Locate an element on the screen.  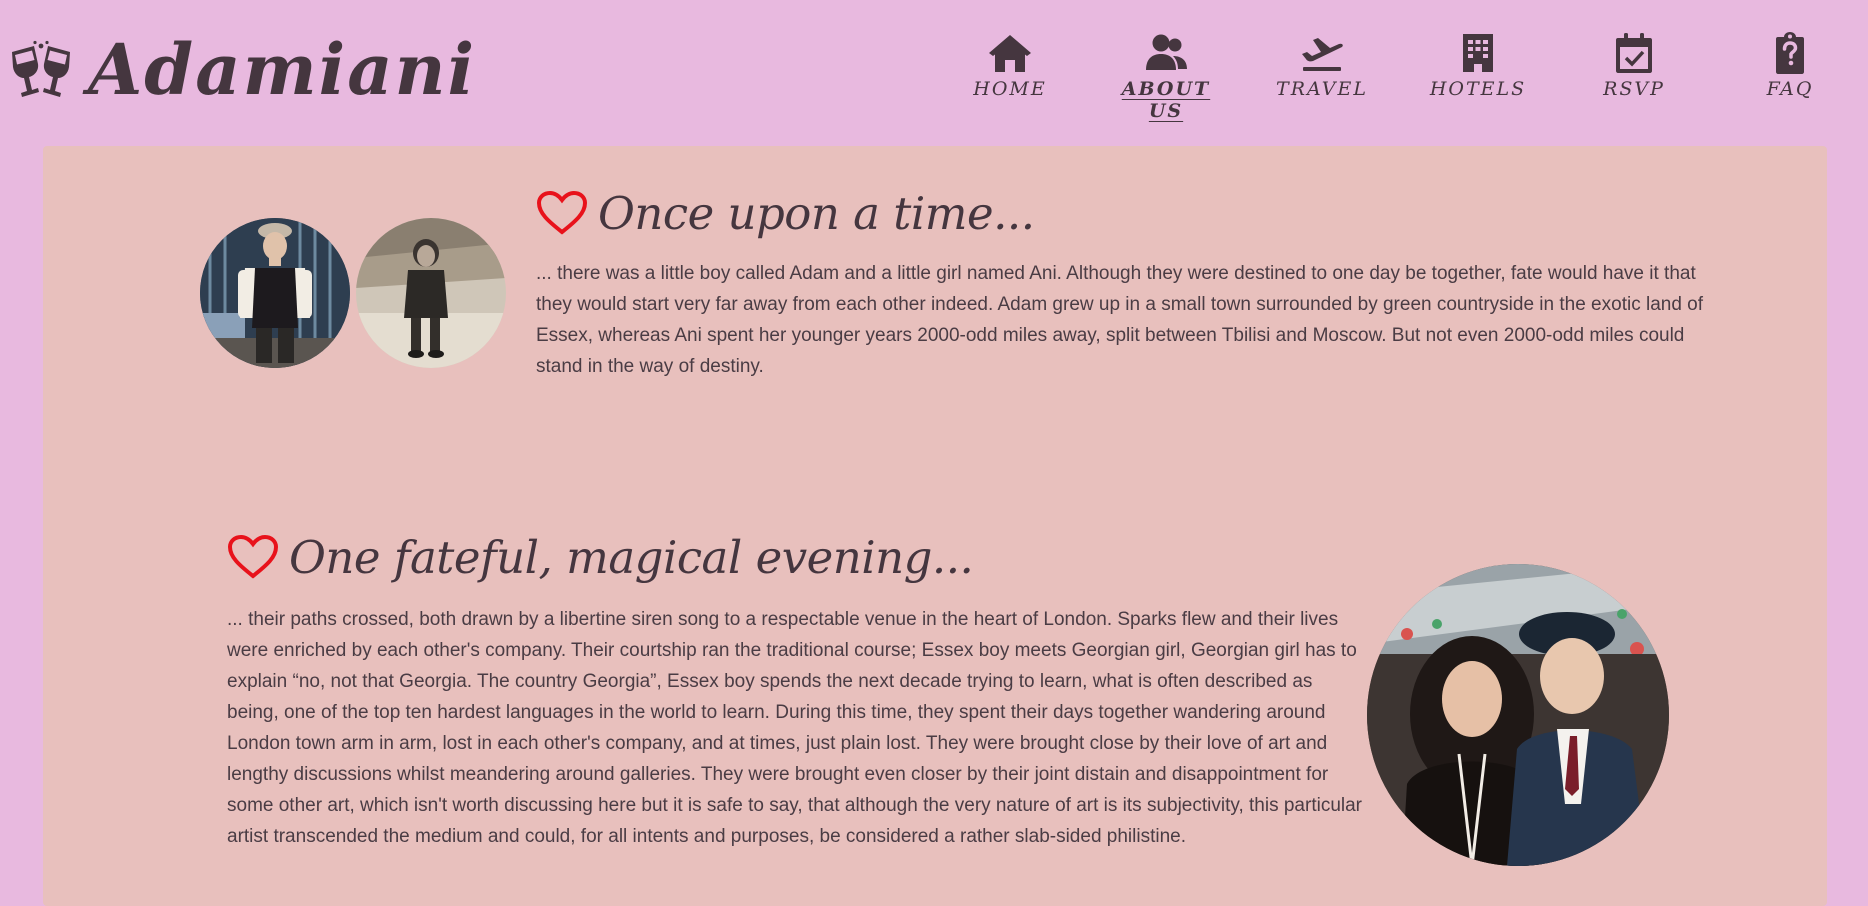
clipboard-question-icon is located at coordinates (1790, 53).